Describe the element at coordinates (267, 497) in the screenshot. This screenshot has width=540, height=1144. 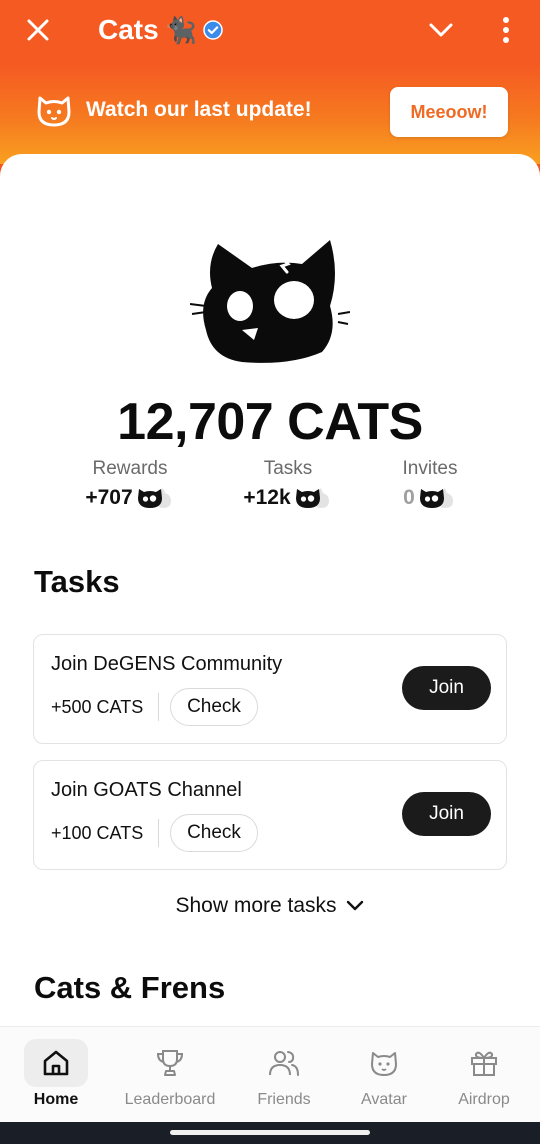
I see `stat-value: +12k` at that location.